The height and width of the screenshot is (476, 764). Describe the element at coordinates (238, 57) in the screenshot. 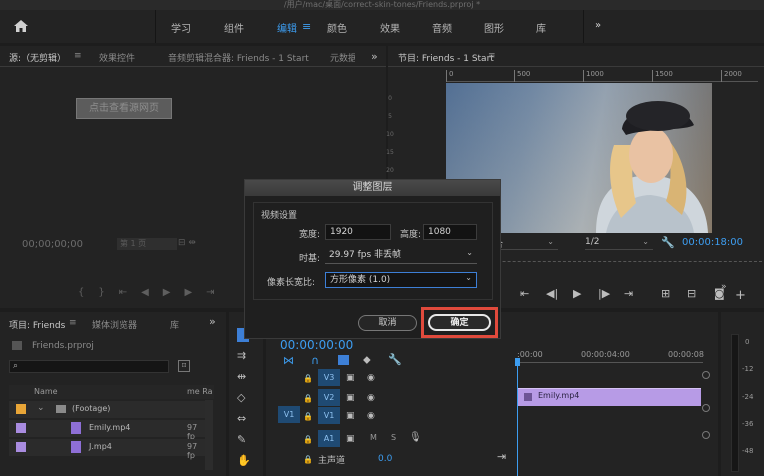

I see `tab-audio-clip-mixer: 音频剪辑混合器: Friends - 1 Start` at that location.